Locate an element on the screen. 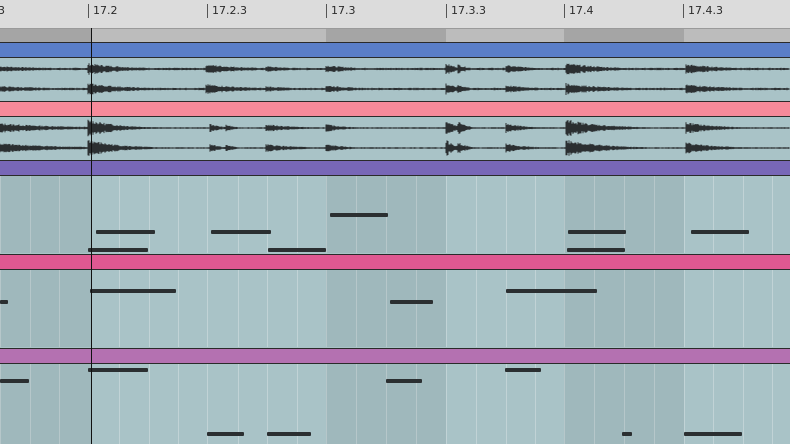  beat-overview-bar is located at coordinates (395, 35).